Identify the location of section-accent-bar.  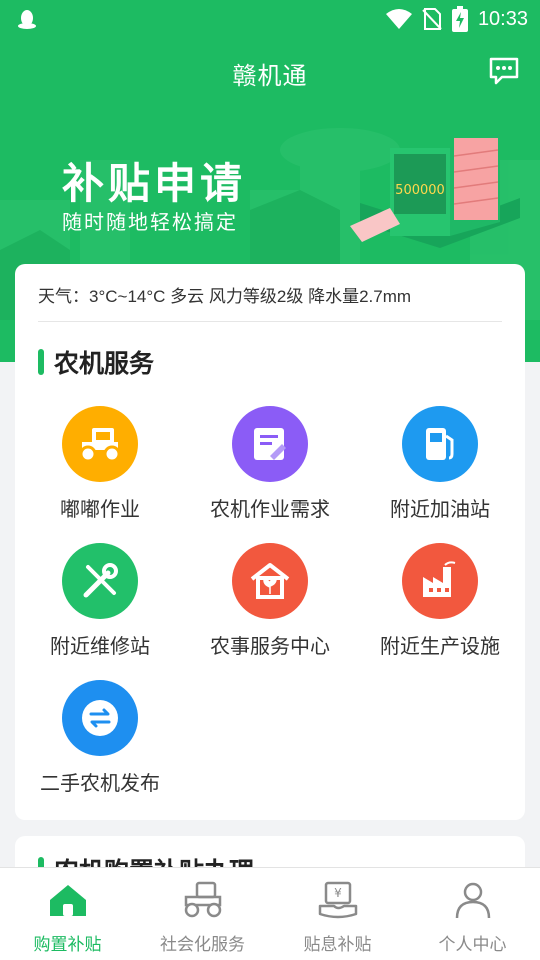
(41, 362).